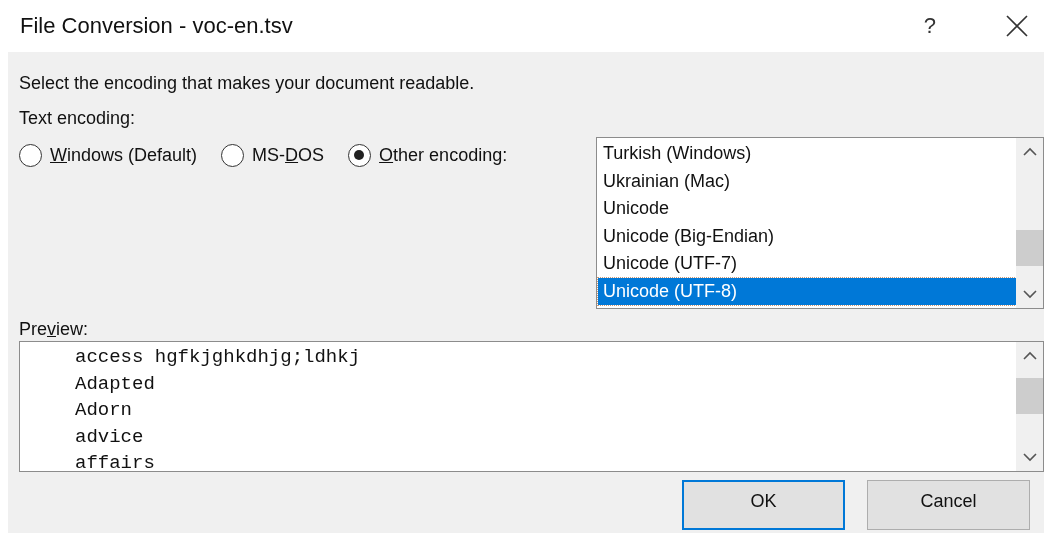 Image resolution: width=1044 pixels, height=533 pixels. I want to click on encoding-radio: Other encoding:, so click(428, 155).